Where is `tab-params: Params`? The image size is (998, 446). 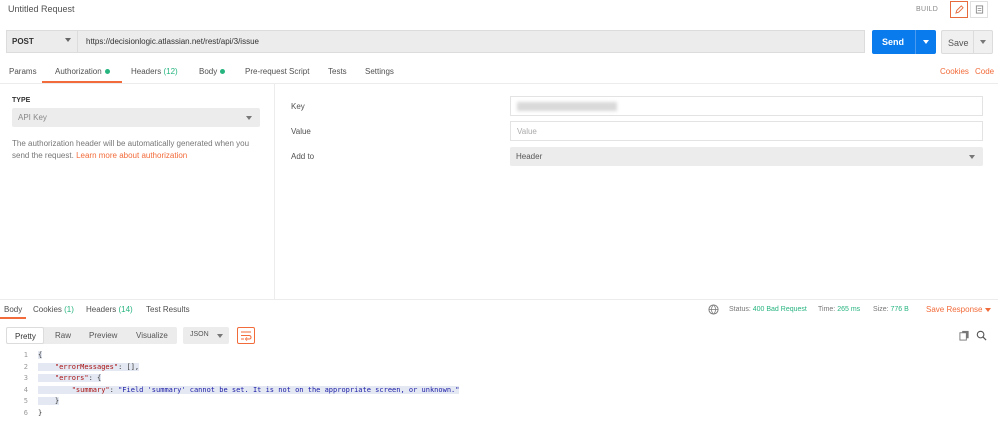
tab-params: Params is located at coordinates (23, 71).